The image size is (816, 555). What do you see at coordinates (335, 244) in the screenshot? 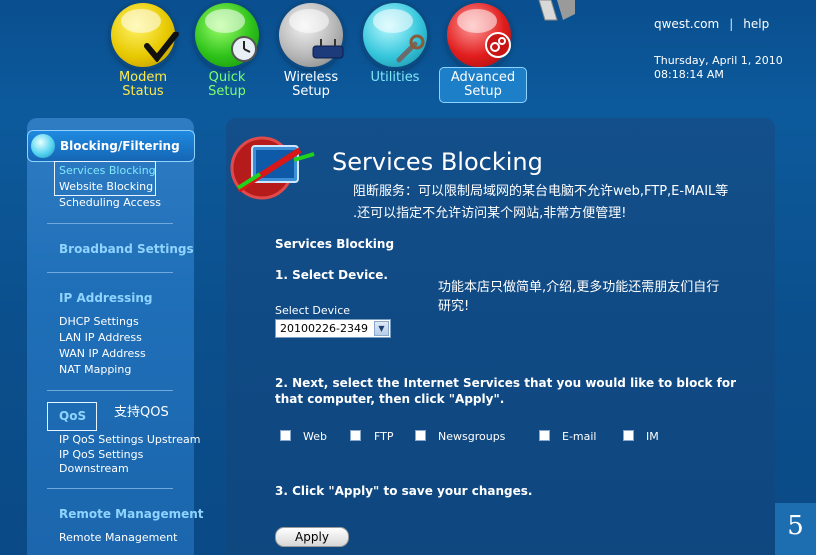
I see `section-title: Services Blocking` at bounding box center [335, 244].